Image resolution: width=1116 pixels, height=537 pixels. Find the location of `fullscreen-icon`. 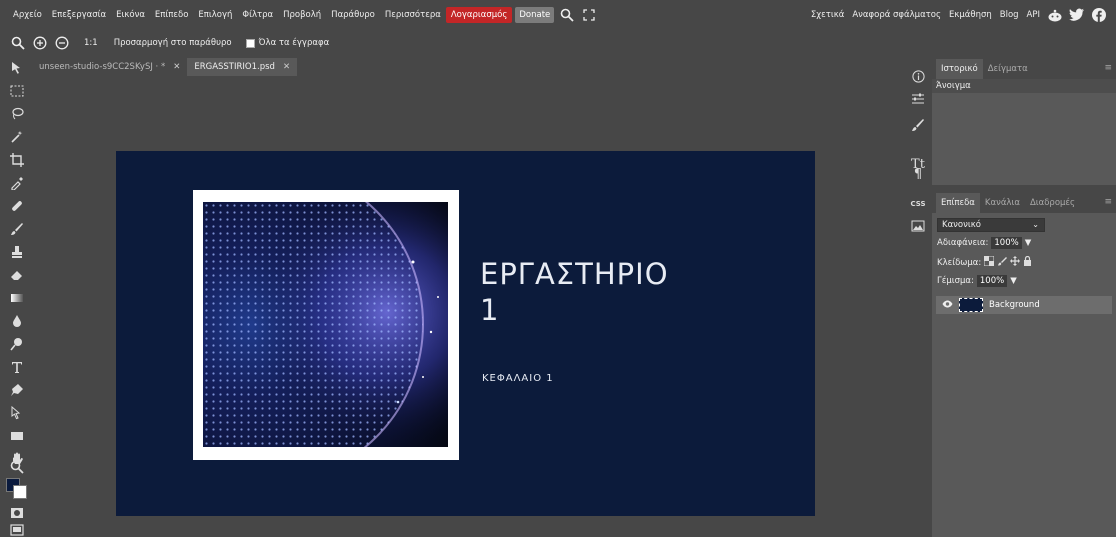

fullscreen-icon is located at coordinates (589, 15).